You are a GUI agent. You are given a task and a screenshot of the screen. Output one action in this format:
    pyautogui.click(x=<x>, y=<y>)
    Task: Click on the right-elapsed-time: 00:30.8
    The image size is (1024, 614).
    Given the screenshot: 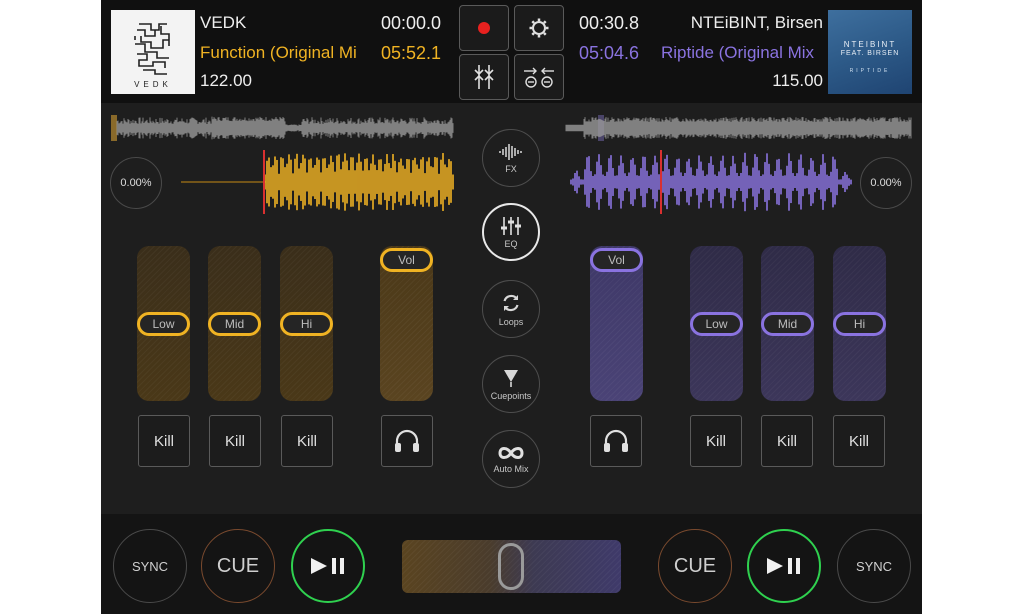 What is the action you would take?
    pyautogui.click(x=609, y=23)
    